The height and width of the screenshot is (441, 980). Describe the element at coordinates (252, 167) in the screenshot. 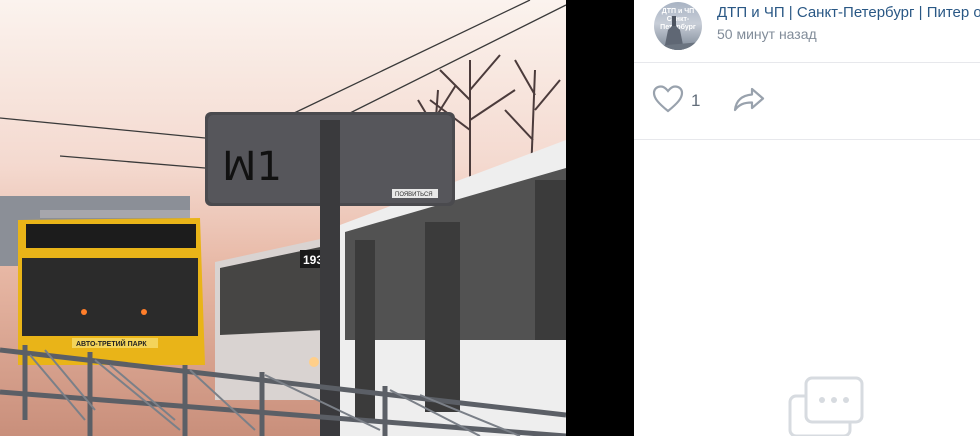

I see `sign-graffiti: ꟽ1` at that location.